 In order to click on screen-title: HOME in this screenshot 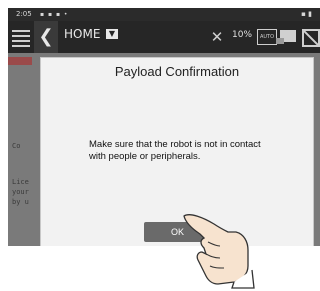, I will do `click(82, 34)`.